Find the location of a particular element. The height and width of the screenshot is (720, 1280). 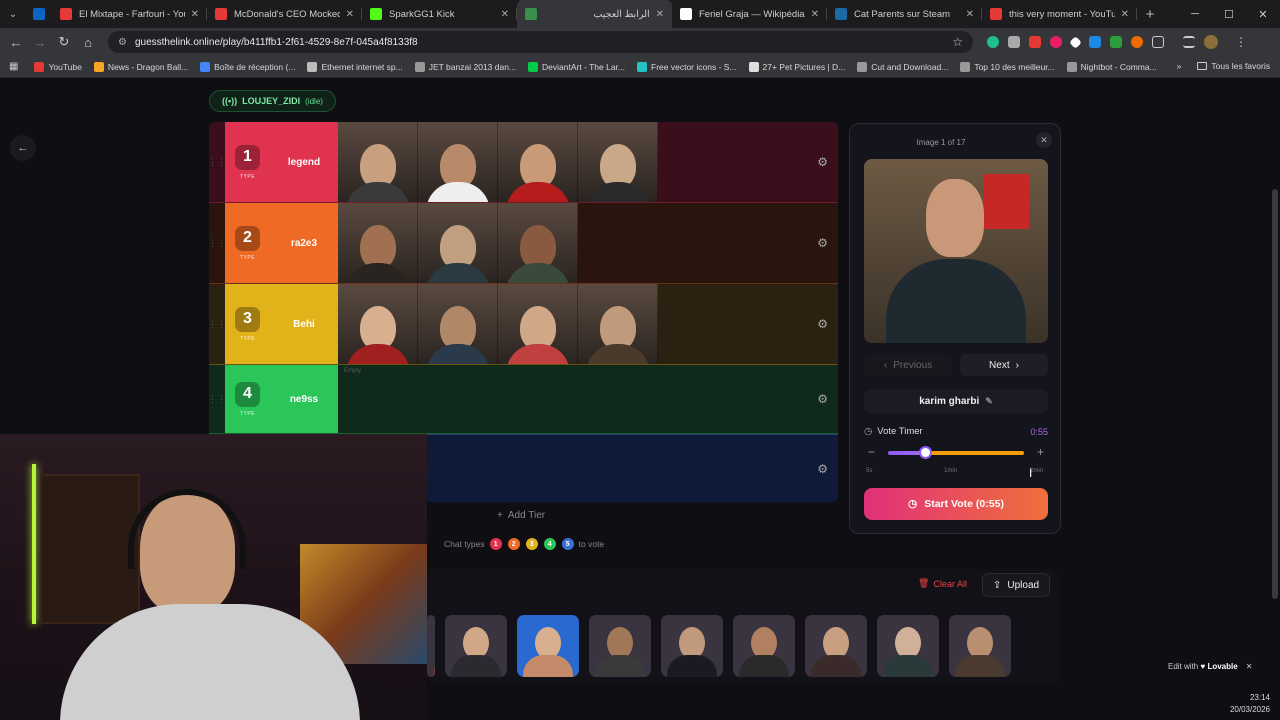

all-bookmarks-folder: Tous les favoris is located at coordinates (1233, 66).